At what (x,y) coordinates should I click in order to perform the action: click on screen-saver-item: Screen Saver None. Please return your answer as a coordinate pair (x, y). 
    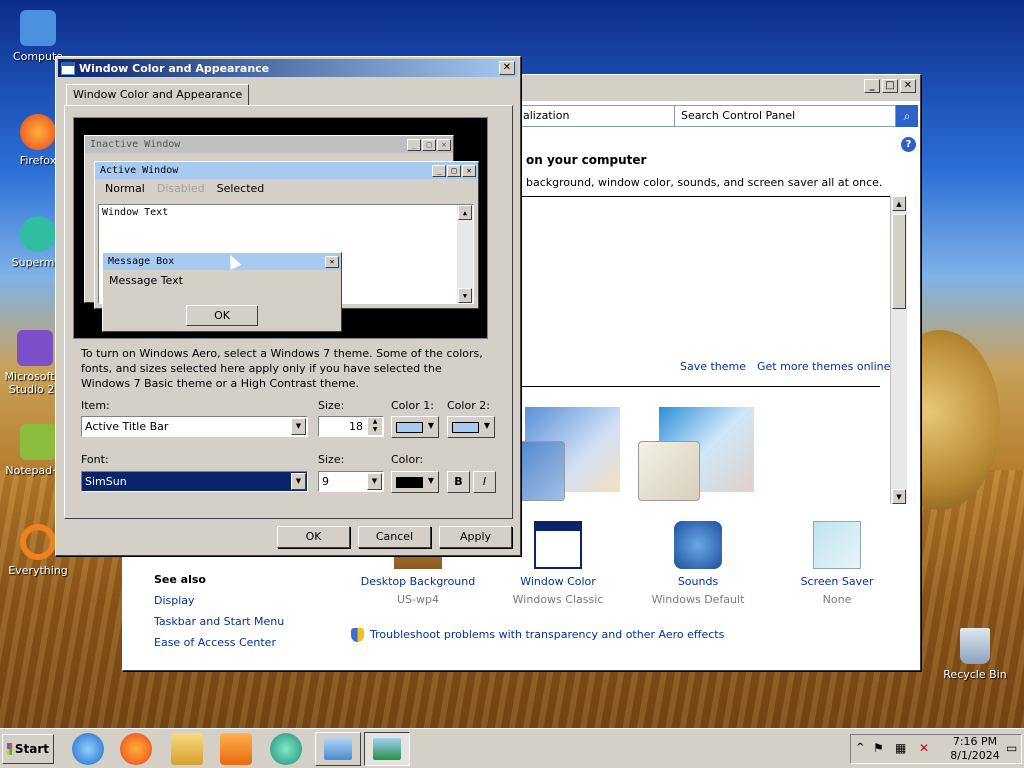
    Looking at the image, I should click on (837, 563).